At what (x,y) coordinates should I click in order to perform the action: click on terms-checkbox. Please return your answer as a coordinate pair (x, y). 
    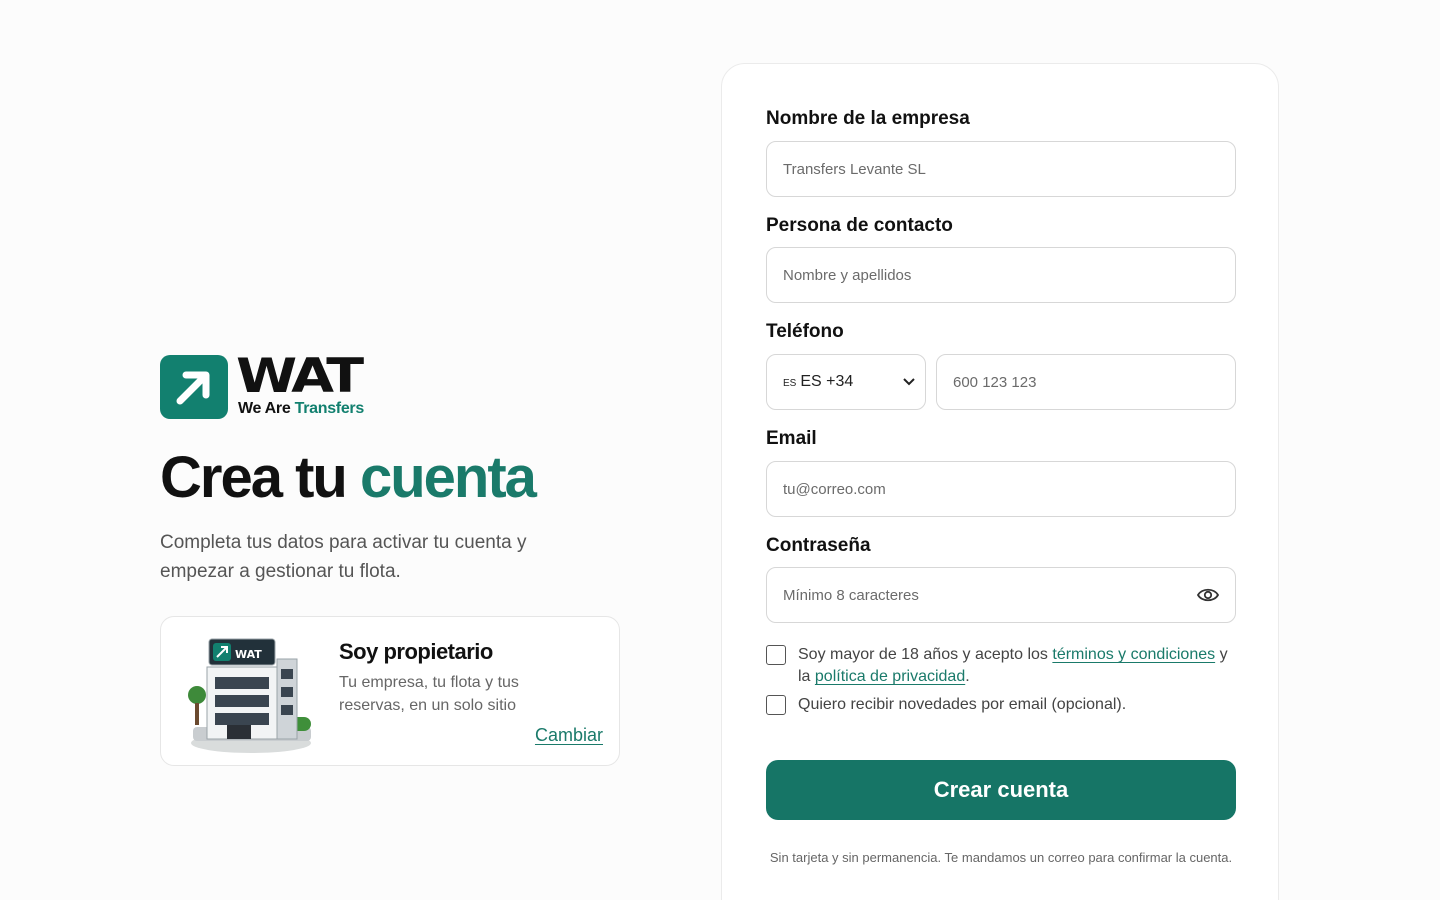
    Looking at the image, I should click on (776, 655).